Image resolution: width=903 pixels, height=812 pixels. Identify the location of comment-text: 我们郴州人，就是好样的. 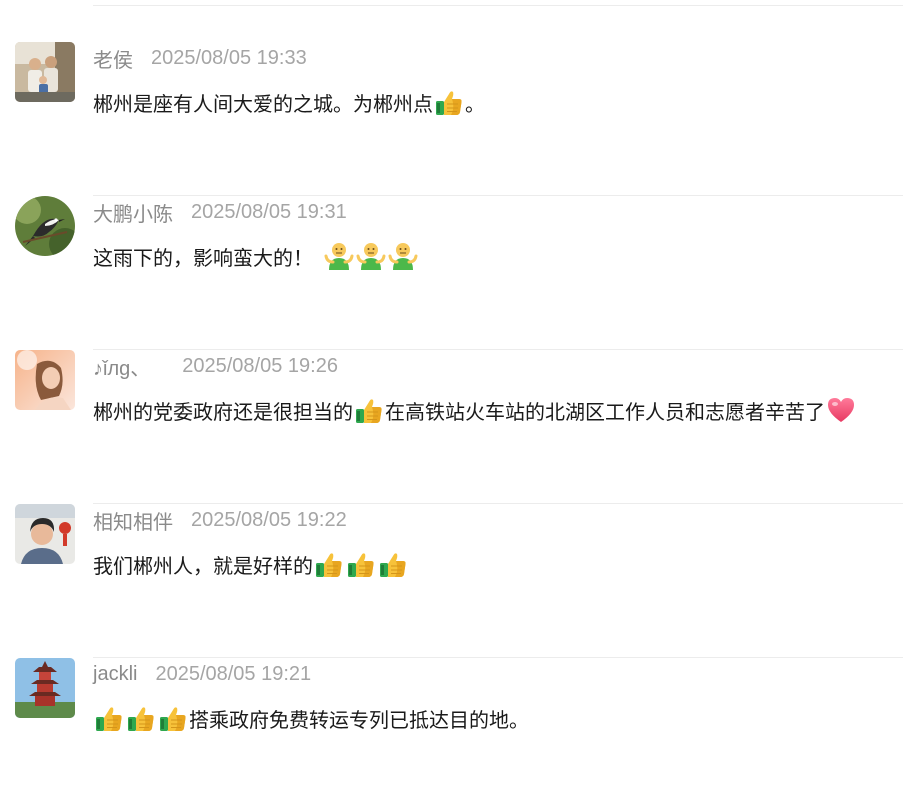
(203, 566).